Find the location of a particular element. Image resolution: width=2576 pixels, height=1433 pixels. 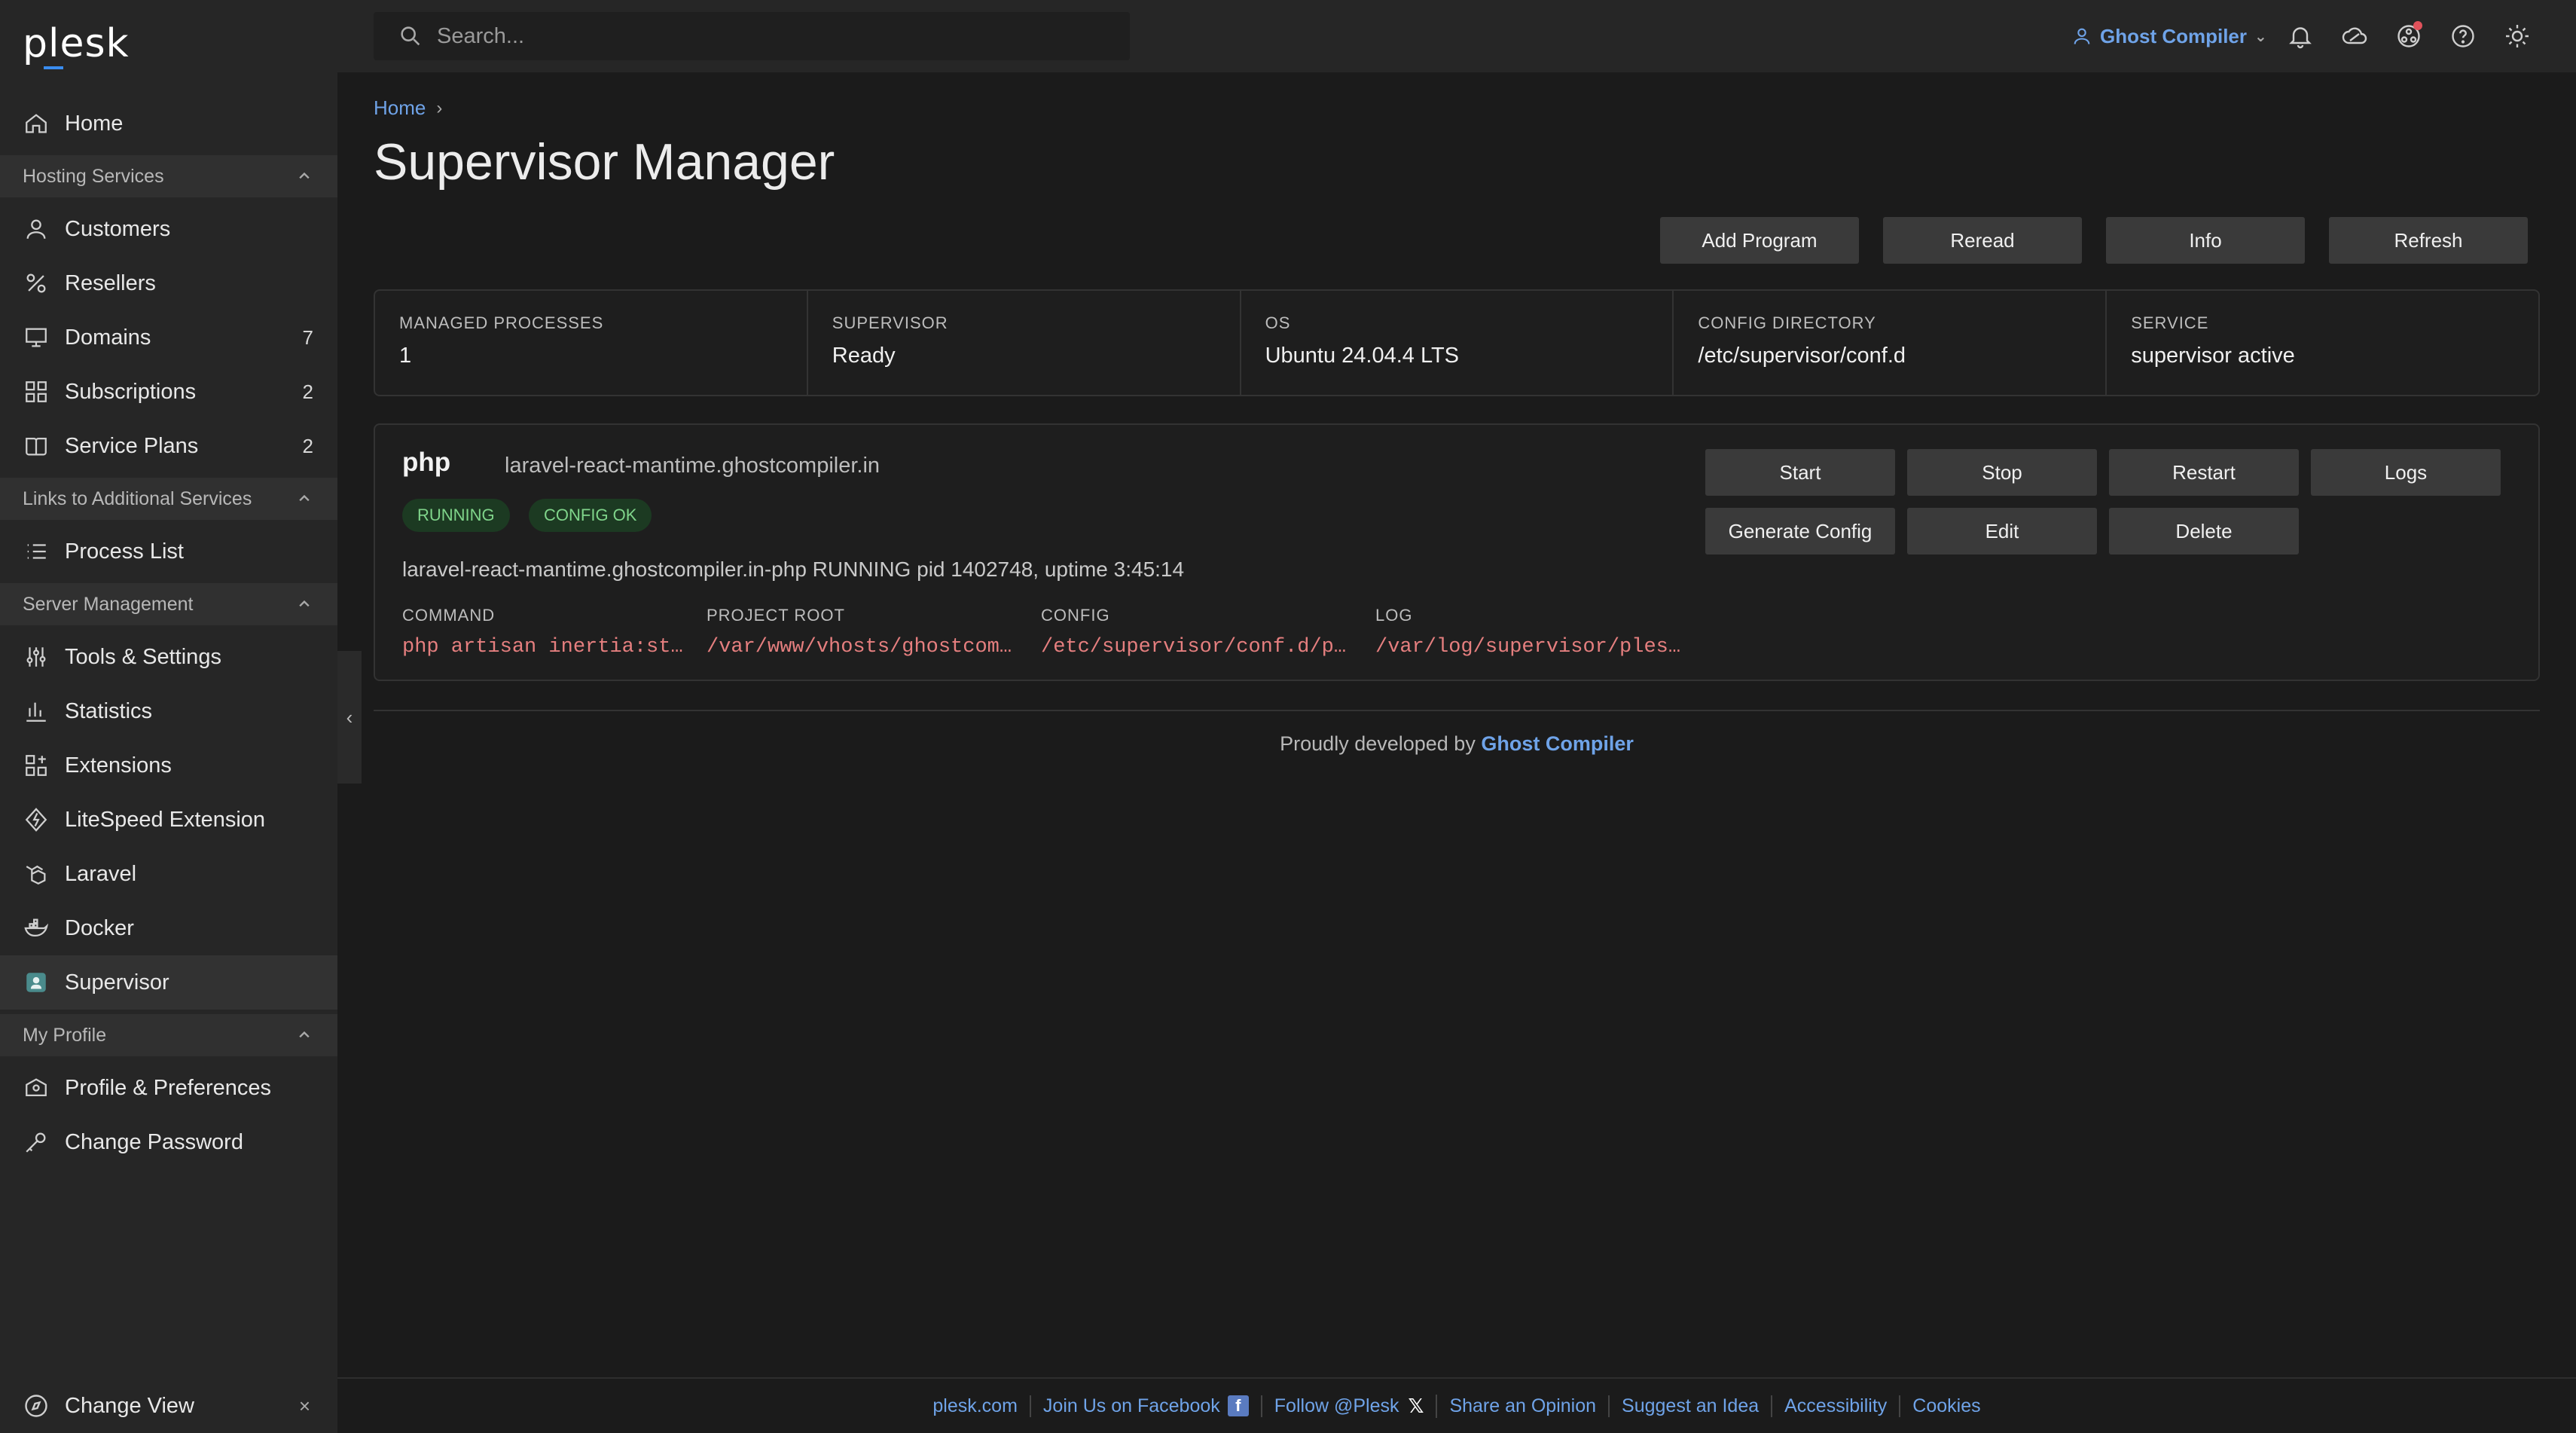

user-icon is located at coordinates (36, 229).